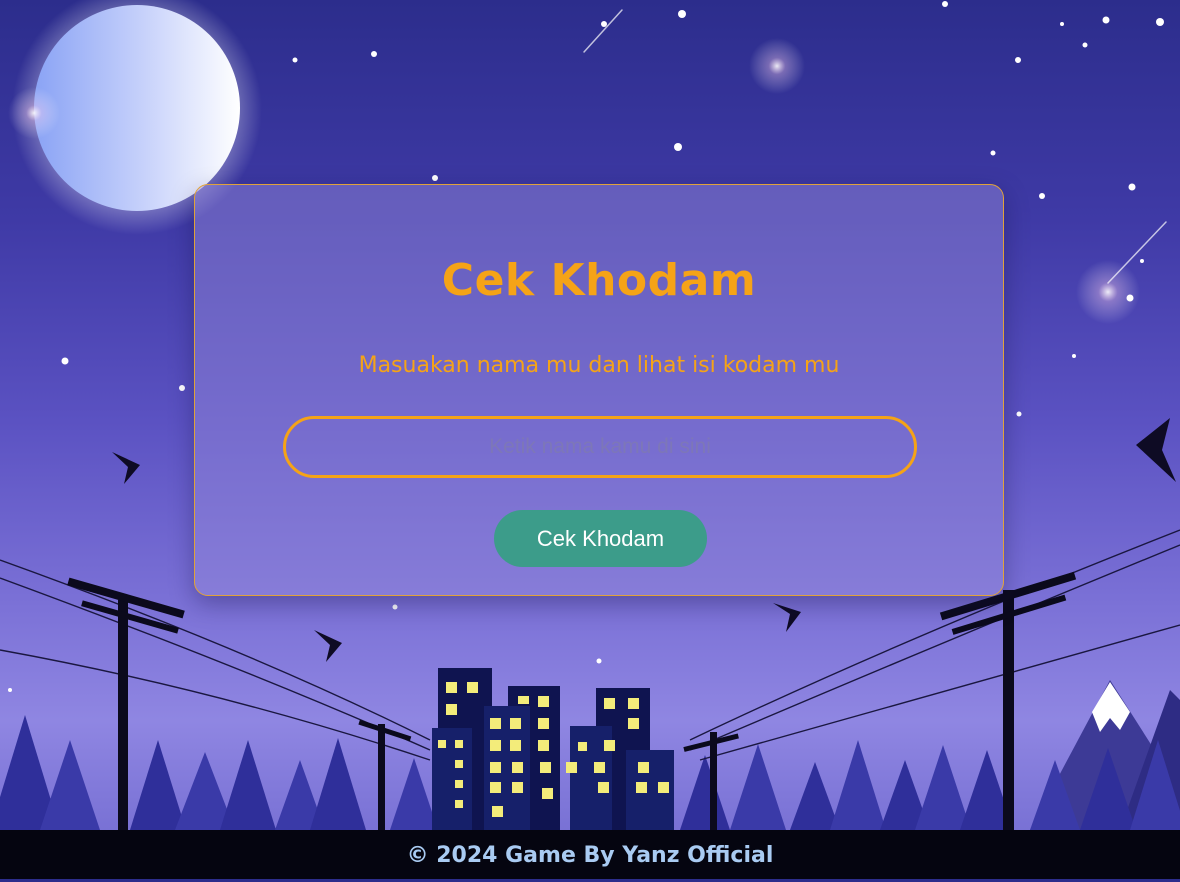 The image size is (1180, 882). Describe the element at coordinates (600, 447) in the screenshot. I see `name-input` at that location.